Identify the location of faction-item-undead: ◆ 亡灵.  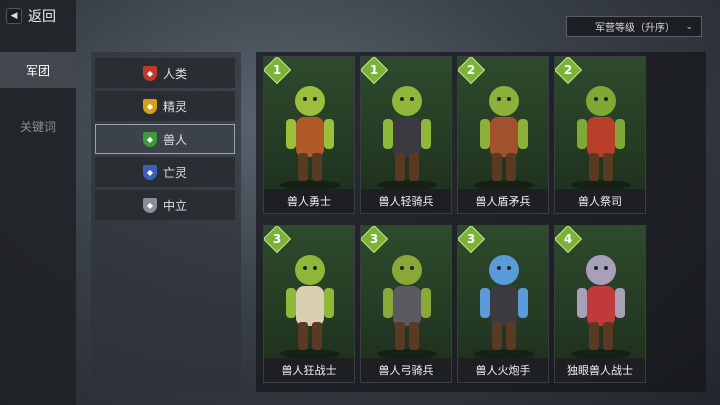
(165, 172).